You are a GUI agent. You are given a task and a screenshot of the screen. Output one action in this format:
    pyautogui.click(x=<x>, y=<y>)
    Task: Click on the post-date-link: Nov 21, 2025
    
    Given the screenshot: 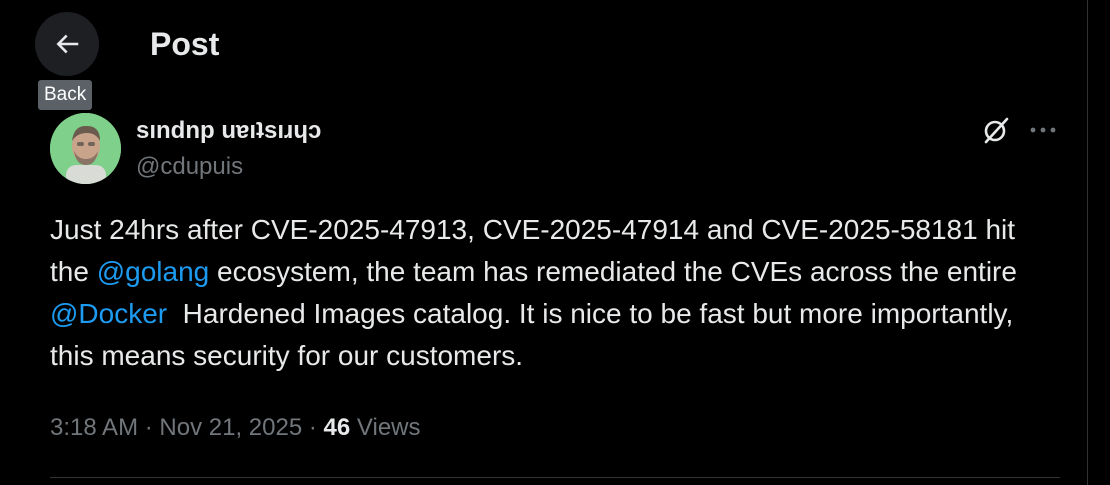 What is the action you would take?
    pyautogui.click(x=230, y=427)
    